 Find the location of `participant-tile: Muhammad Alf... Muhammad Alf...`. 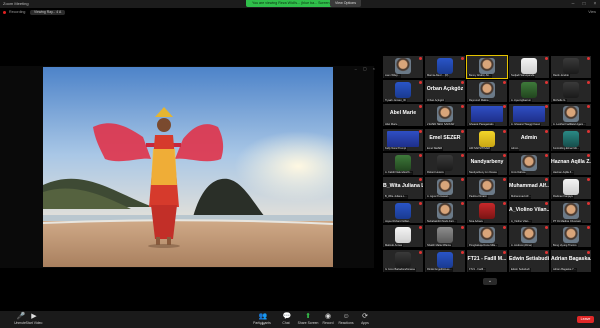

participant-tile: Muhammad Alf... Muhammad Alf... is located at coordinates (529, 188).